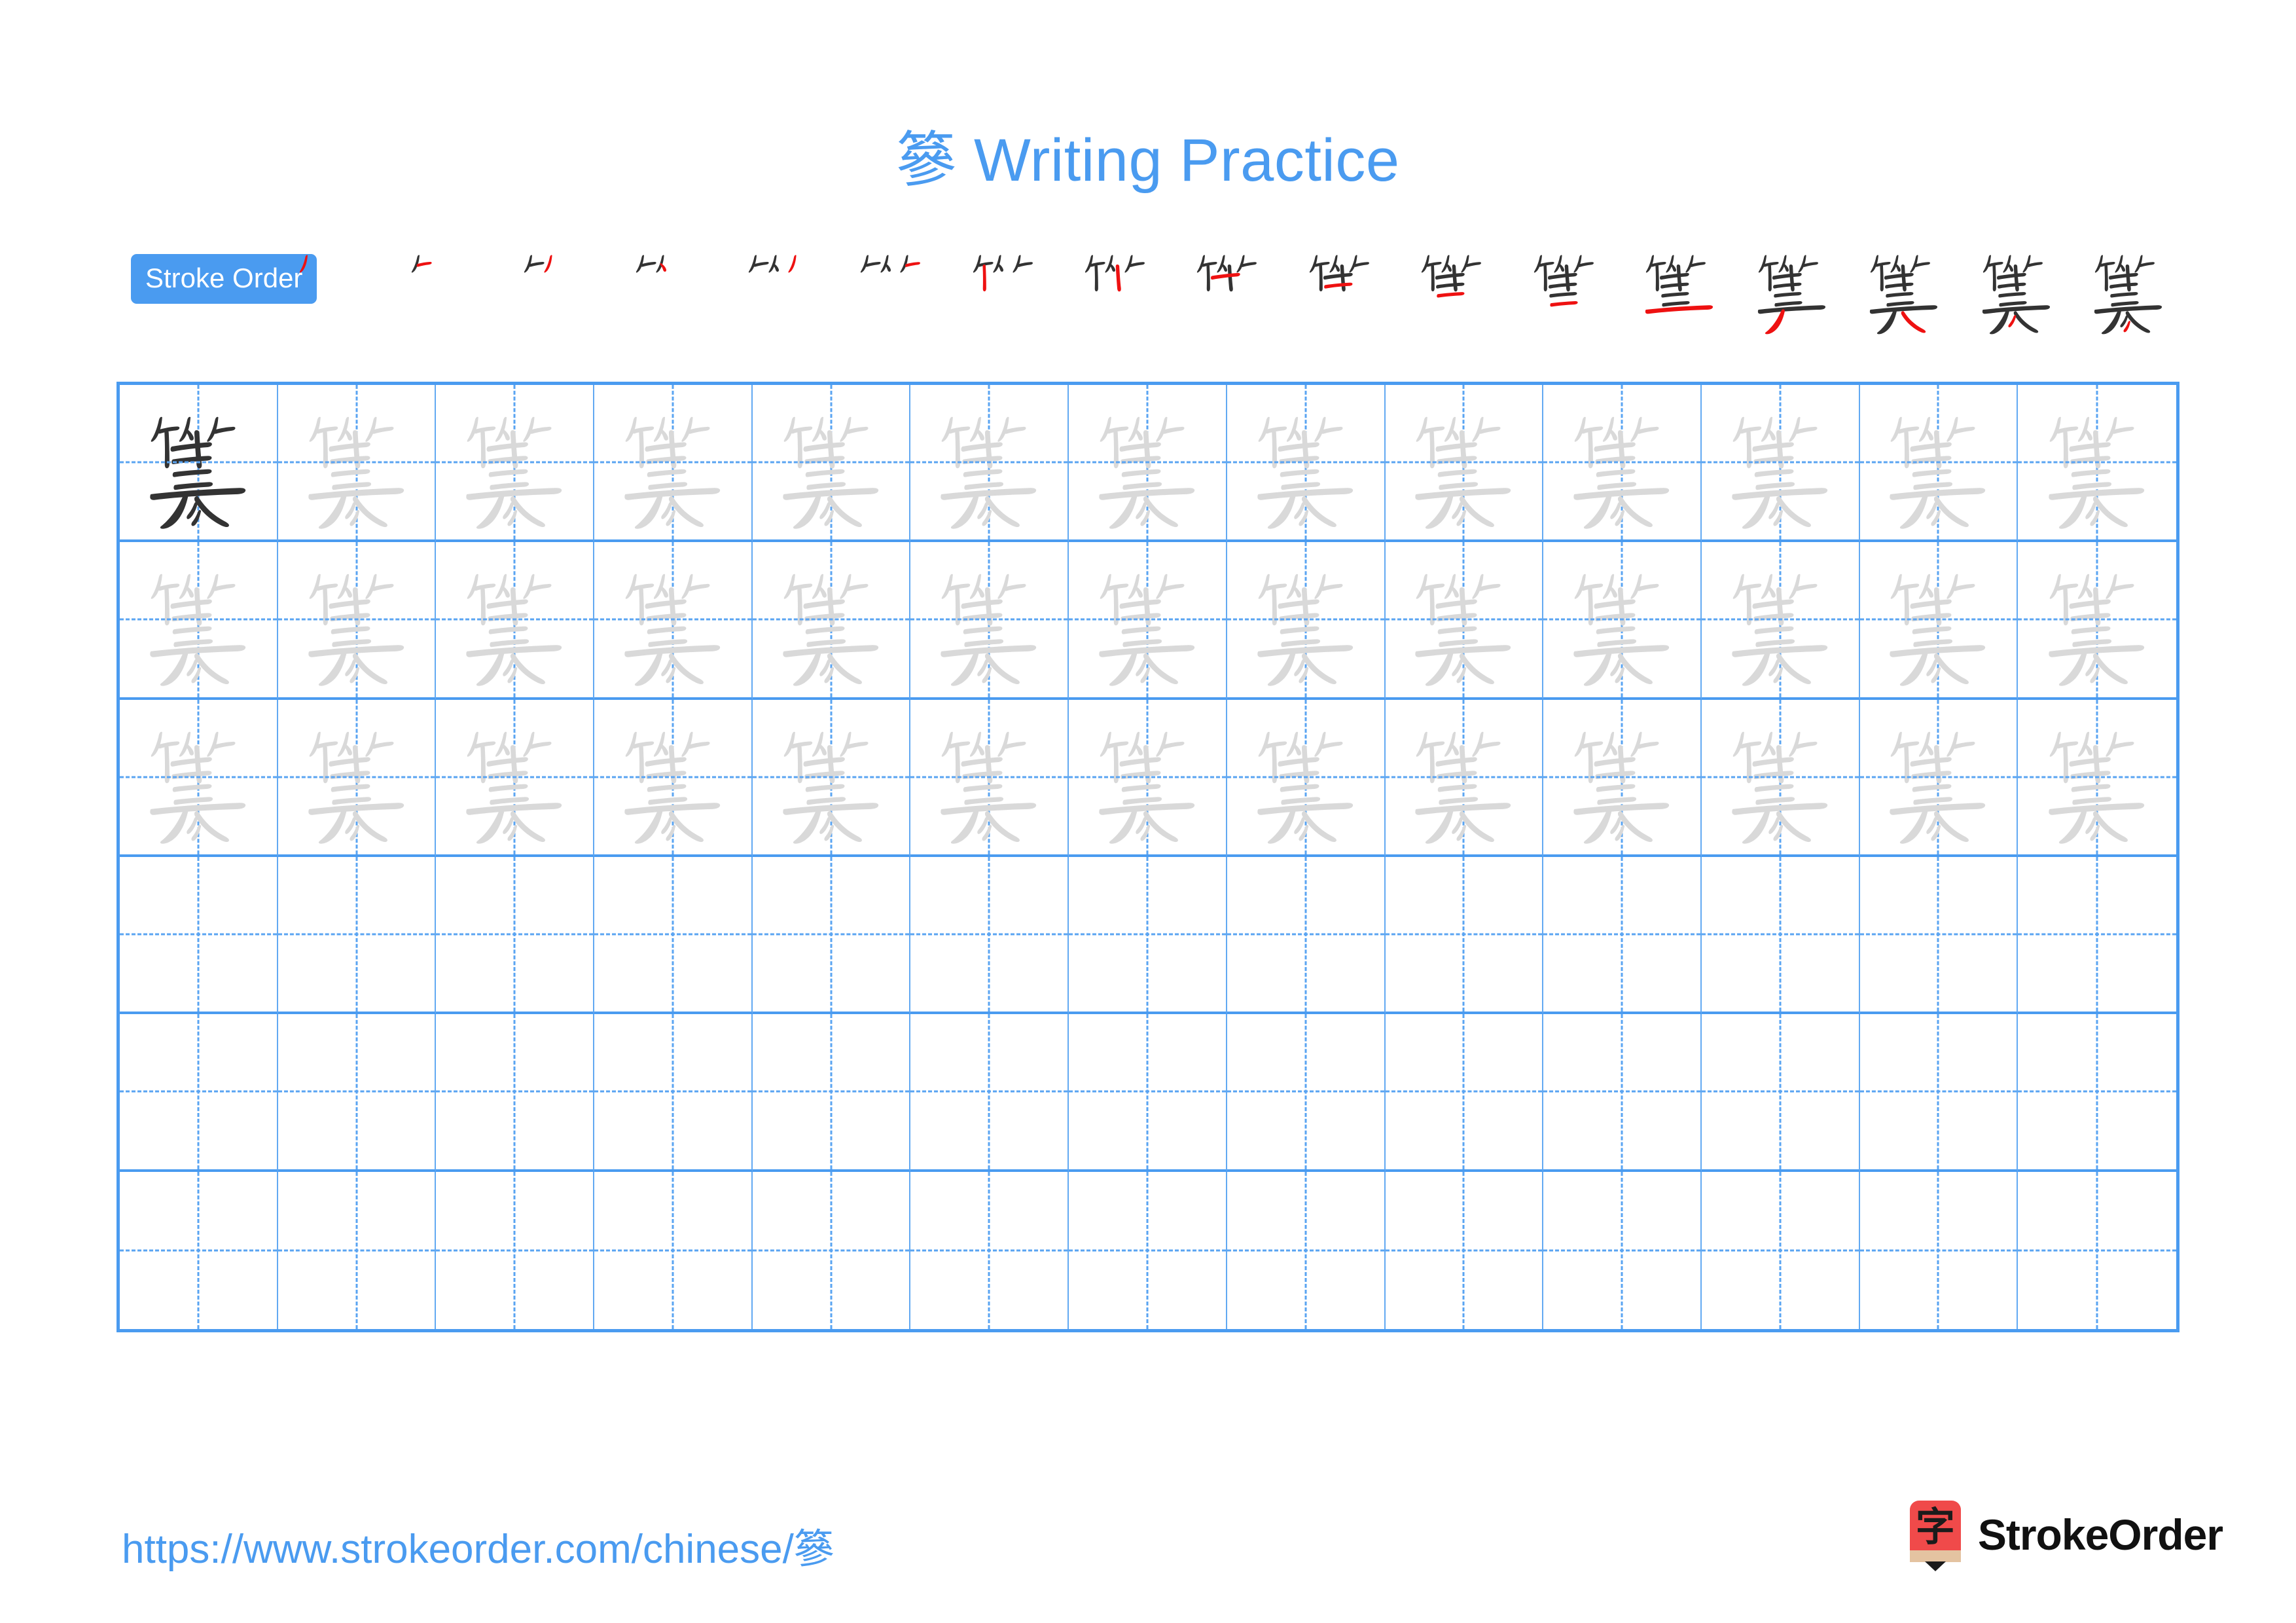  Describe the element at coordinates (357, 935) in the screenshot. I see `practice-cell-r4-c2` at that location.